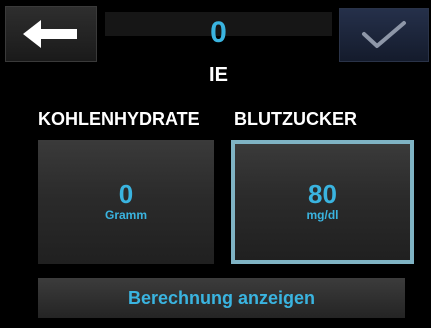 This screenshot has height=328, width=431. I want to click on carbs-value: 0, so click(126, 194).